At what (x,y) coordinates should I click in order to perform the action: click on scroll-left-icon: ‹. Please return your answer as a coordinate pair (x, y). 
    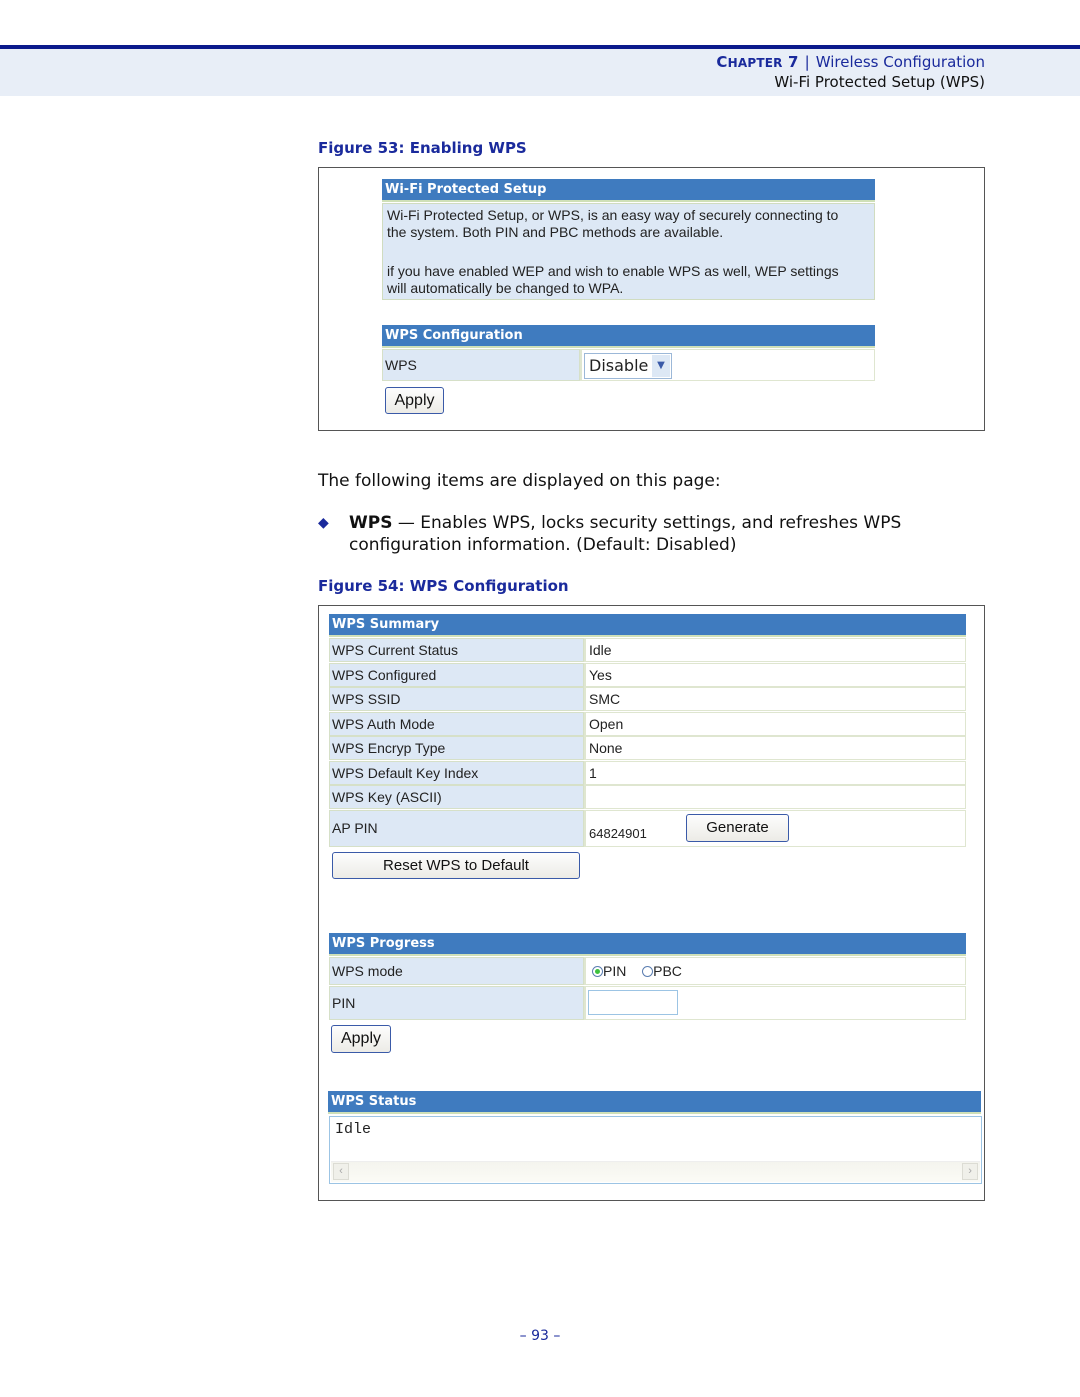
    Looking at the image, I should click on (341, 1171).